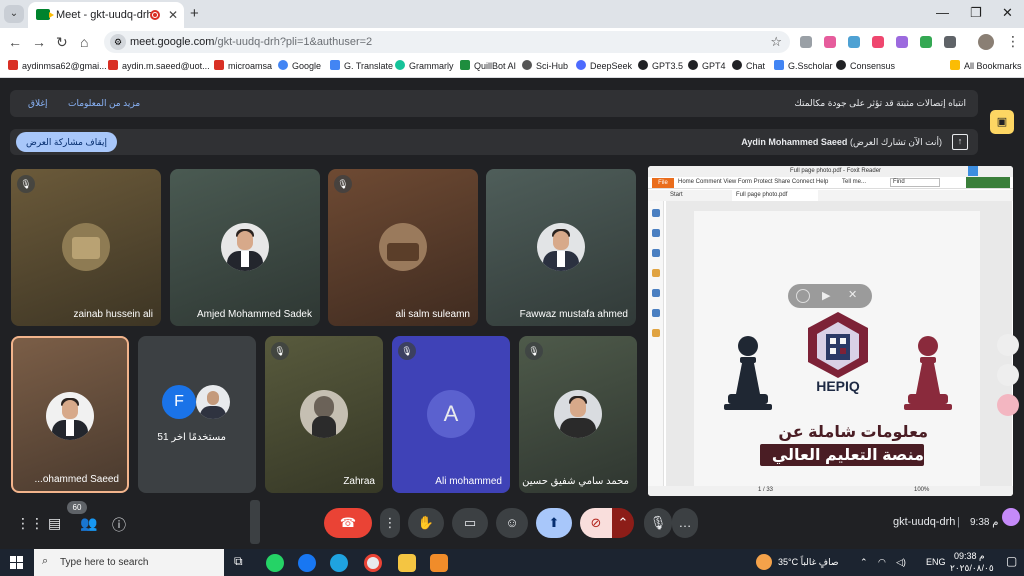 The width and height of the screenshot is (1024, 576). Describe the element at coordinates (803, 65) in the screenshot. I see `bookmark-item: G.Sscholar` at that location.